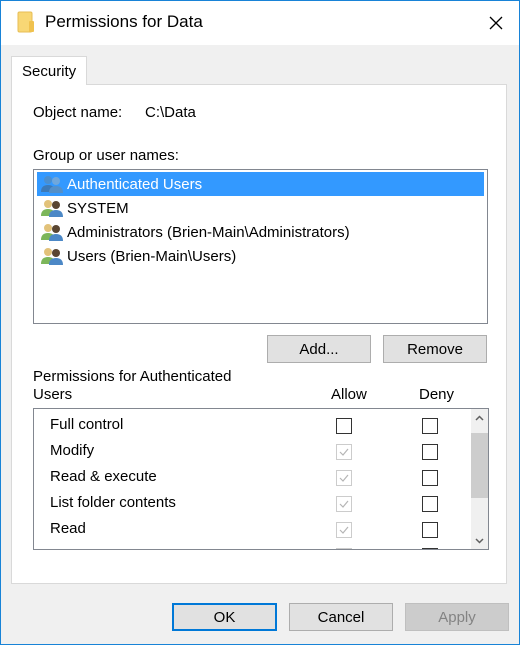 Image resolution: width=520 pixels, height=645 pixels. I want to click on list-item-authenticated-users: Authenticated Users, so click(260, 184).